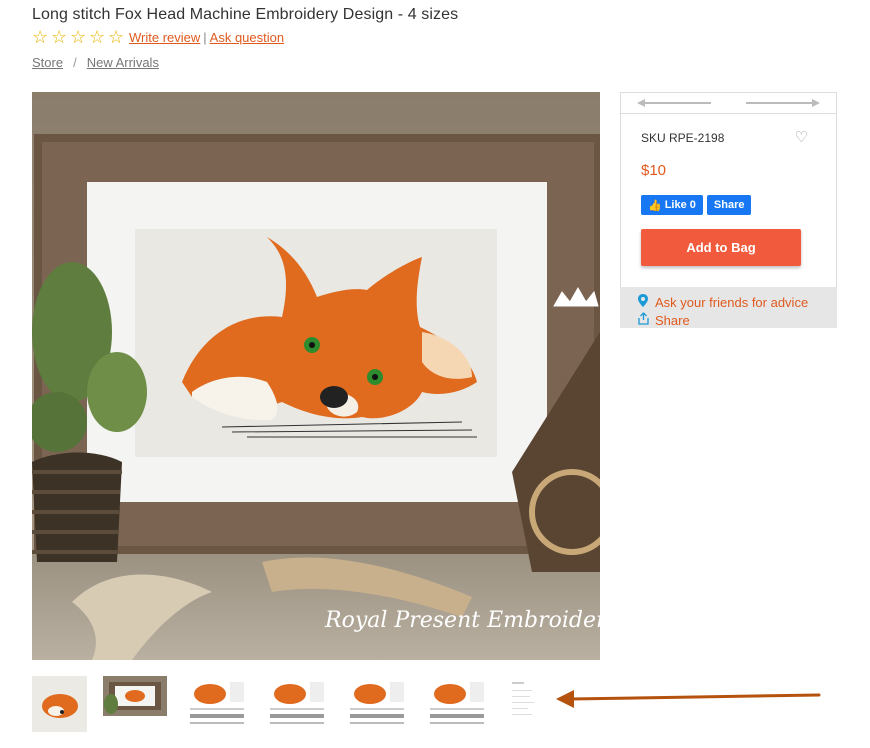 The height and width of the screenshot is (748, 870). Describe the element at coordinates (47, 62) in the screenshot. I see `breadcrumb-store: Store` at that location.